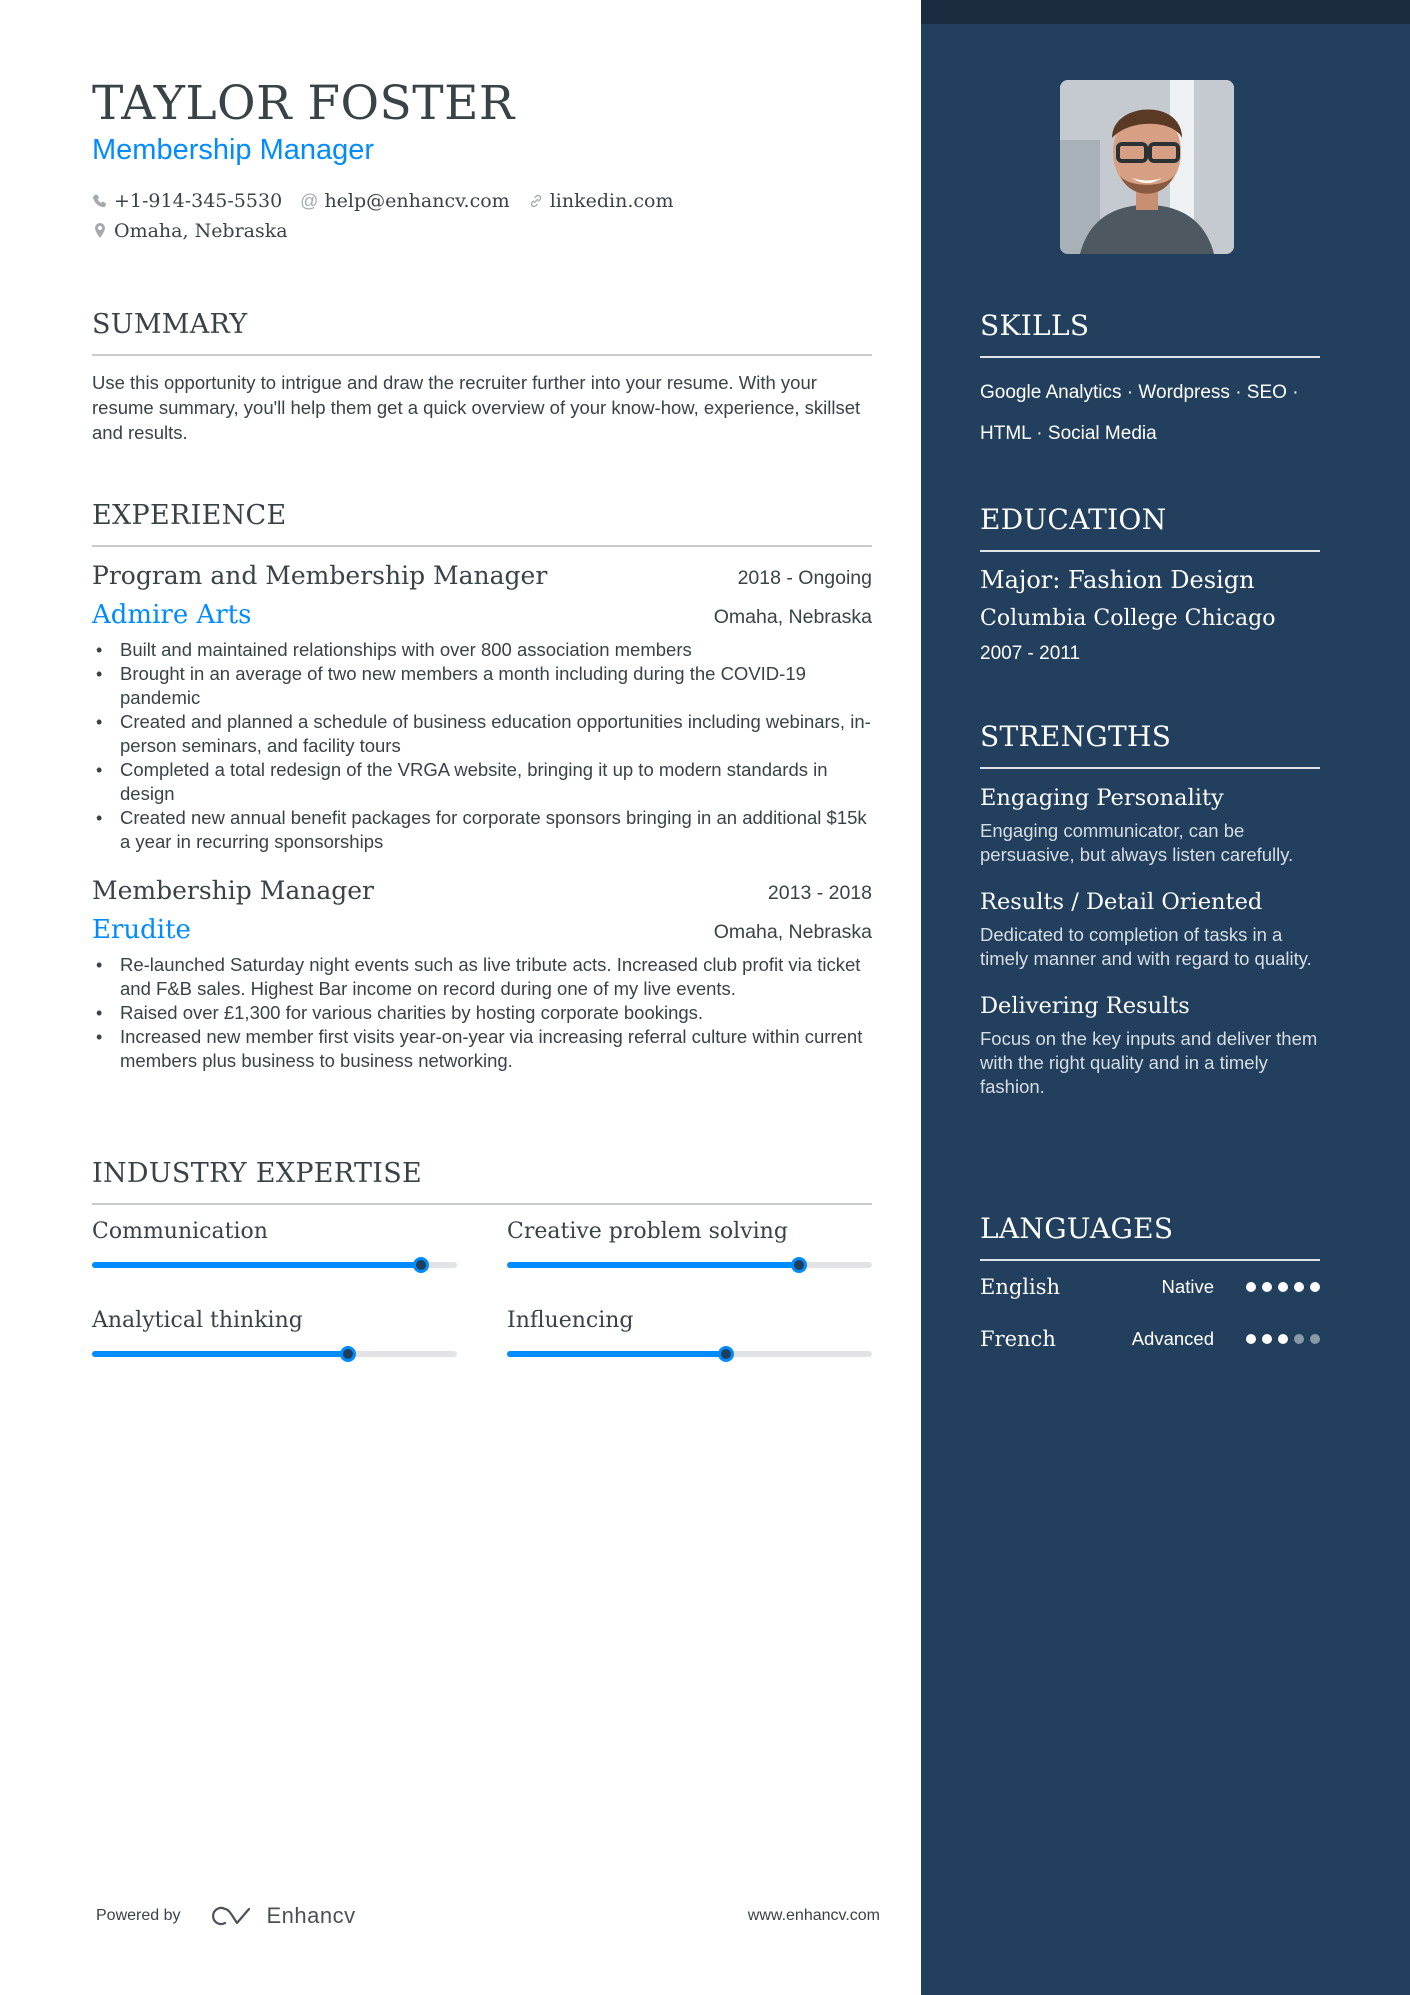 The height and width of the screenshot is (1995, 1410). What do you see at coordinates (482, 523) in the screenshot?
I see `experience-heading: EXPERIENCE` at bounding box center [482, 523].